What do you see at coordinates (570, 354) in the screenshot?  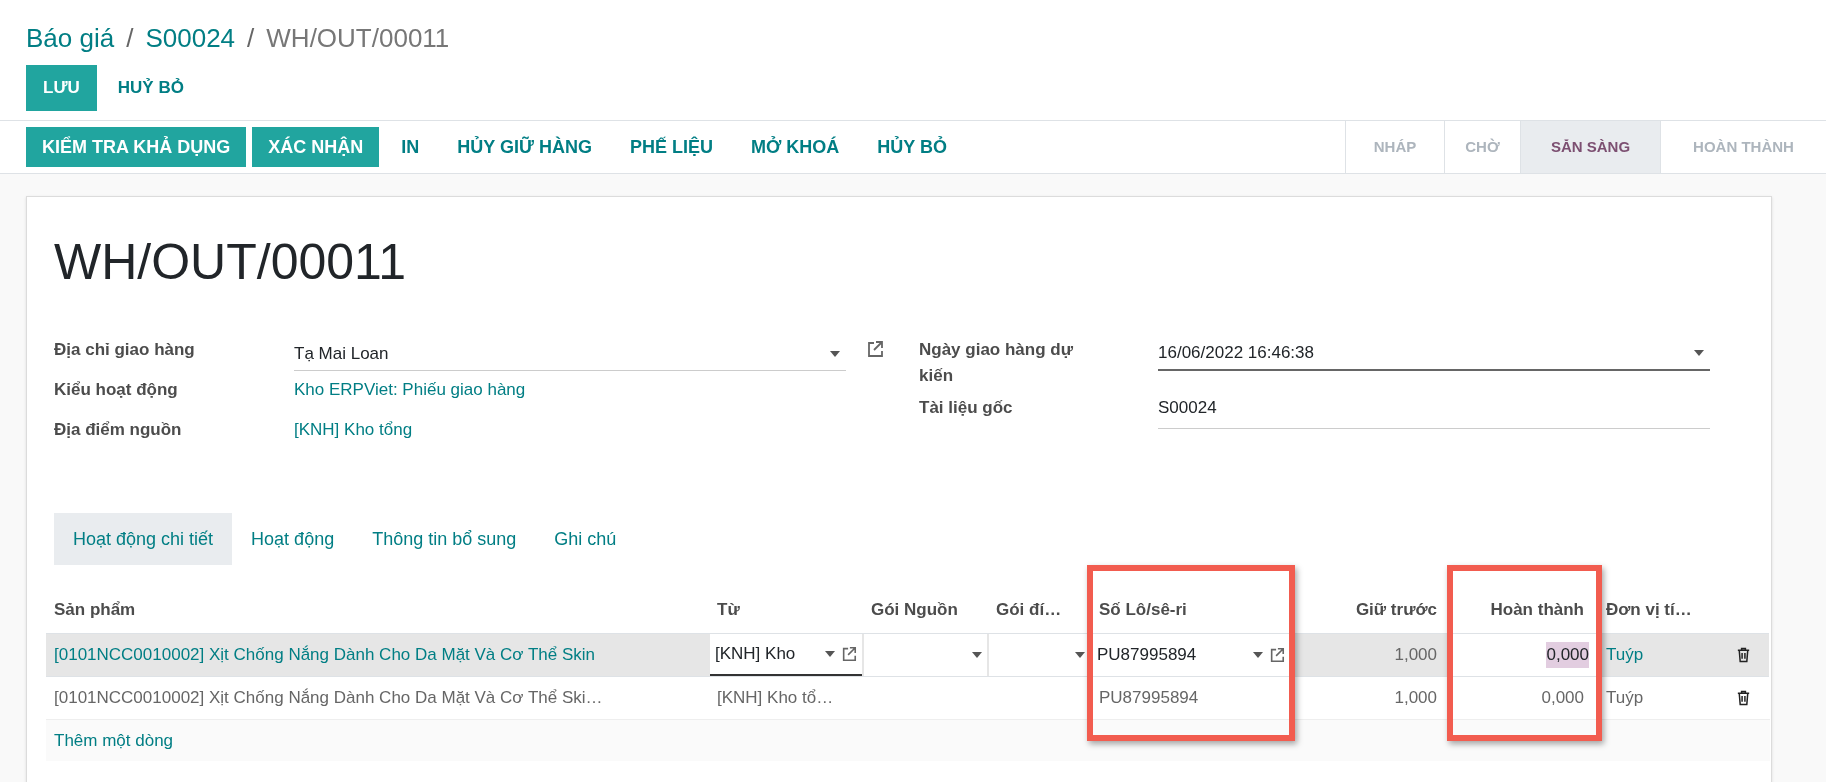 I see `select-field: Tạ Mai Loan` at bounding box center [570, 354].